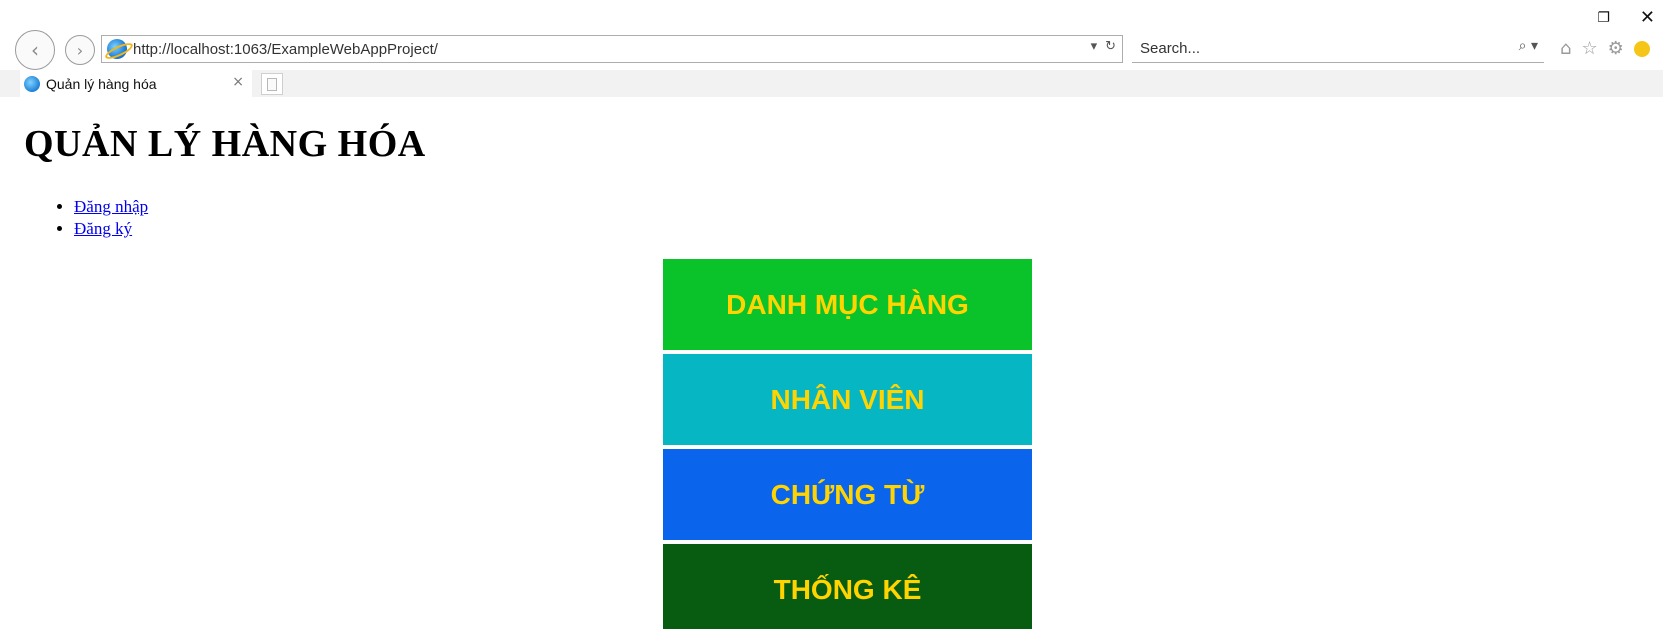  I want to click on menu-tile-chung-tu: CHỨNG TỪ, so click(847, 494).